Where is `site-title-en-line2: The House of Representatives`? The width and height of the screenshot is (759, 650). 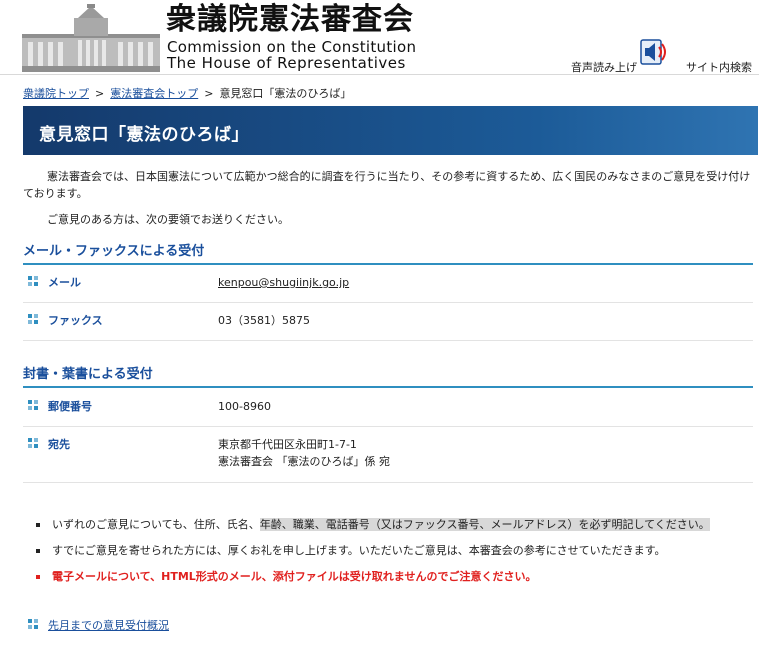
site-title-en-line2: The House of Representatives is located at coordinates (286, 63).